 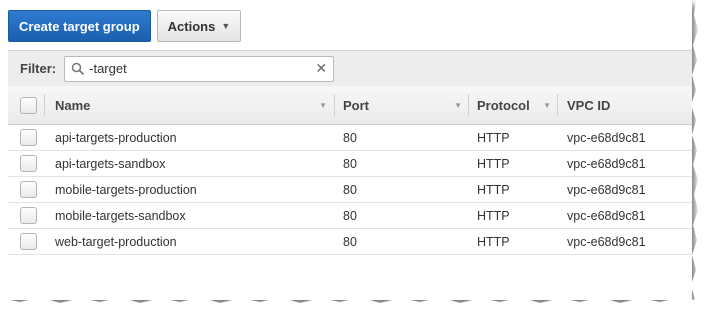 What do you see at coordinates (73, 105) in the screenshot?
I see `column-header-name-label: Name` at bounding box center [73, 105].